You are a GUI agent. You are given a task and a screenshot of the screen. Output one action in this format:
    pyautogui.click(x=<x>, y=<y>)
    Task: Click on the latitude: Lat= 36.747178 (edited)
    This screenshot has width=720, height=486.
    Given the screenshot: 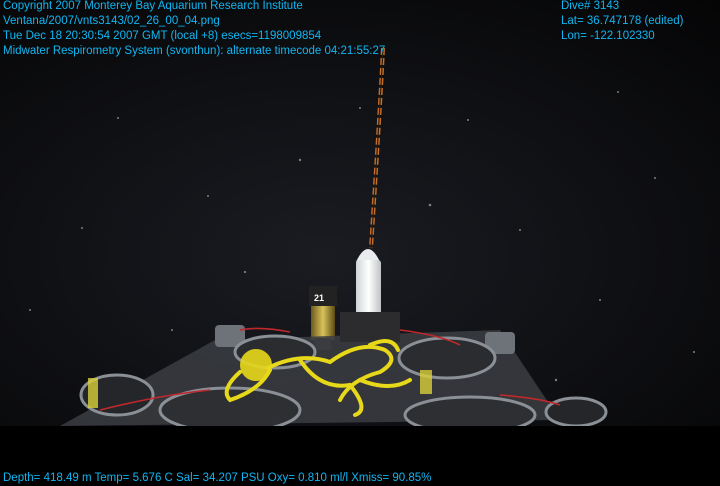 What is the action you would take?
    pyautogui.click(x=622, y=21)
    